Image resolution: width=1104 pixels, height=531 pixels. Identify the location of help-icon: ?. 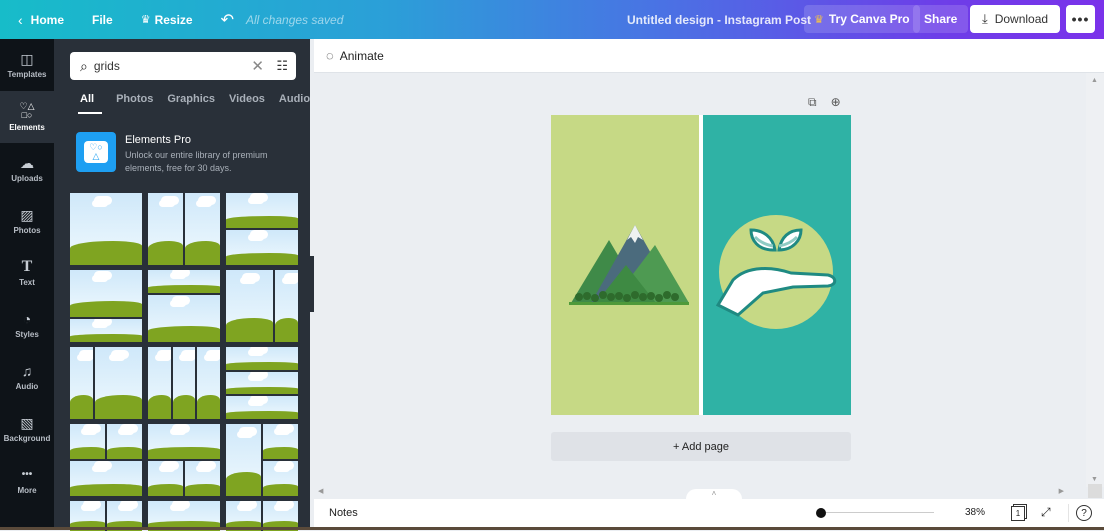
(1084, 513).